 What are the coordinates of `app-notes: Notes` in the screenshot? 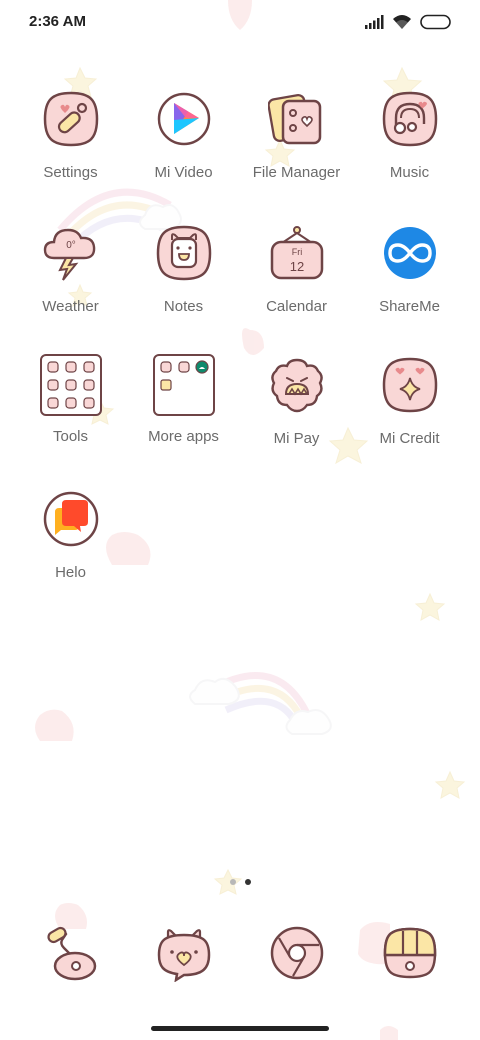 It's located at (183, 284).